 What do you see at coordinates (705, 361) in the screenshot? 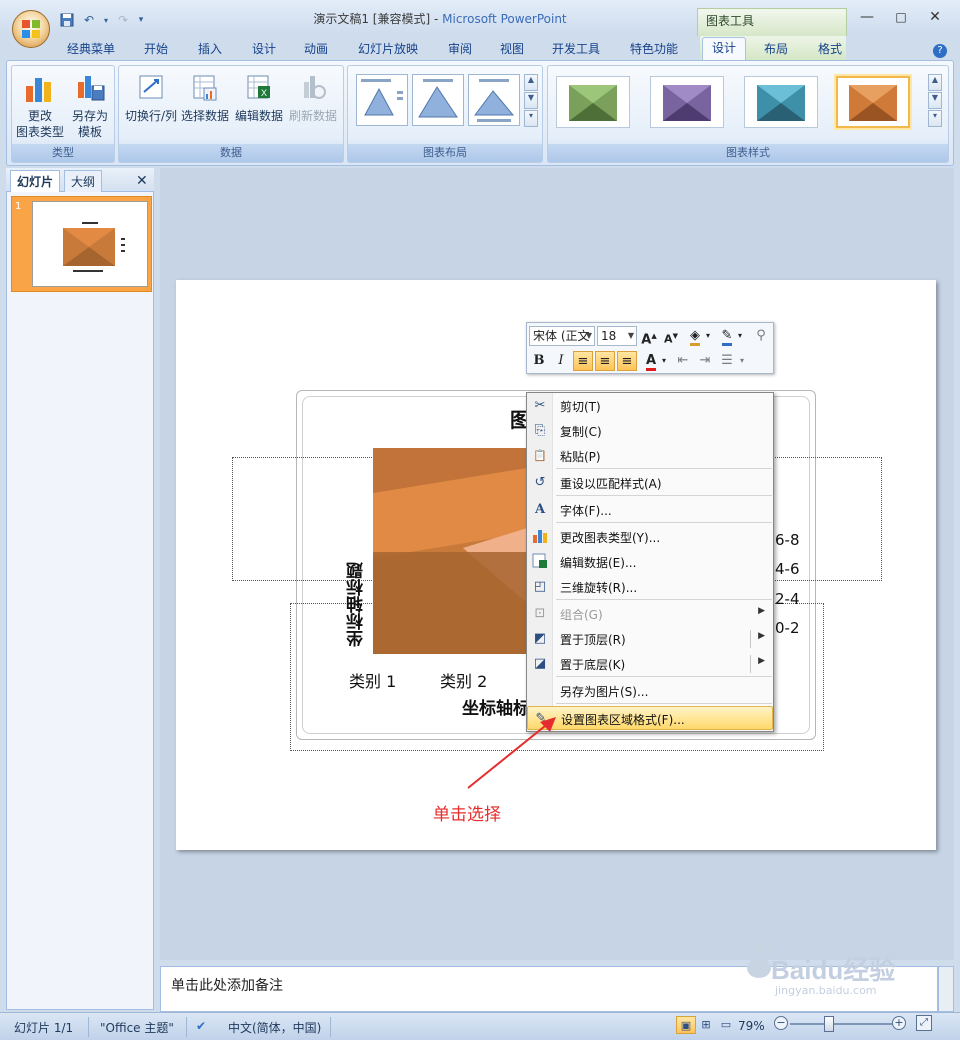
I see `increase-indent-icon: ⇥` at bounding box center [705, 361].